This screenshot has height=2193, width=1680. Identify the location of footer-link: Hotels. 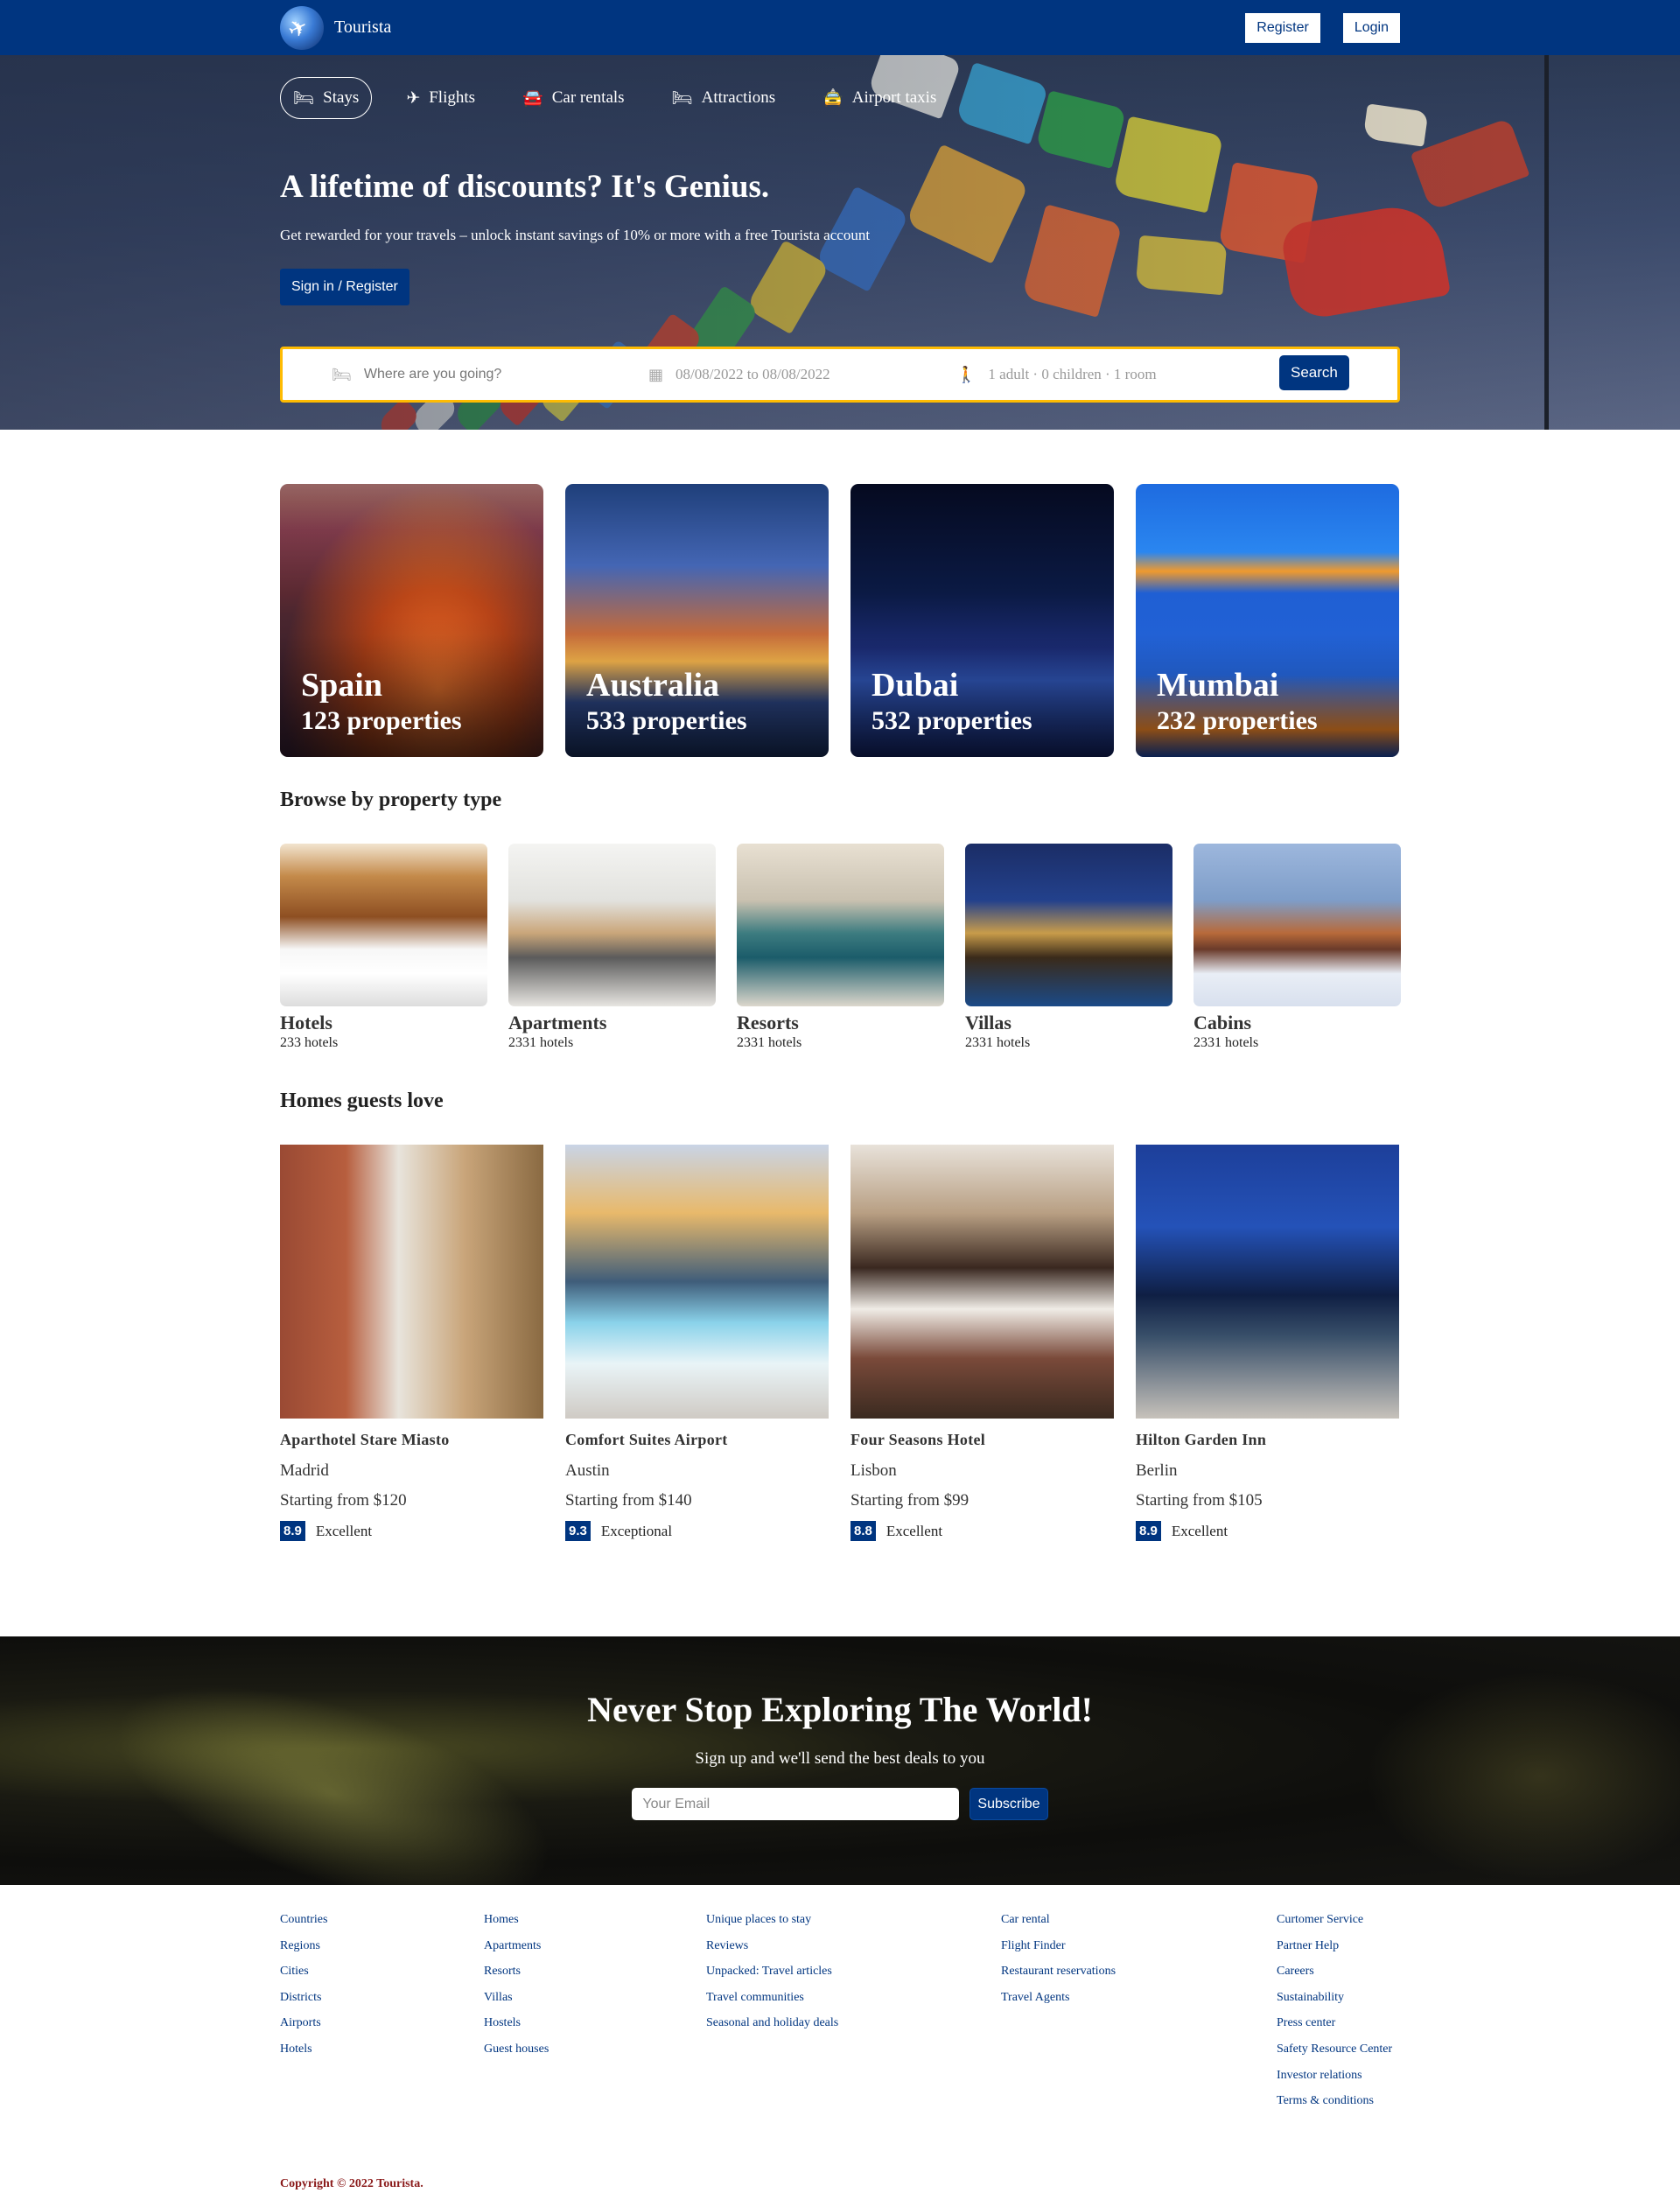
(382, 2049).